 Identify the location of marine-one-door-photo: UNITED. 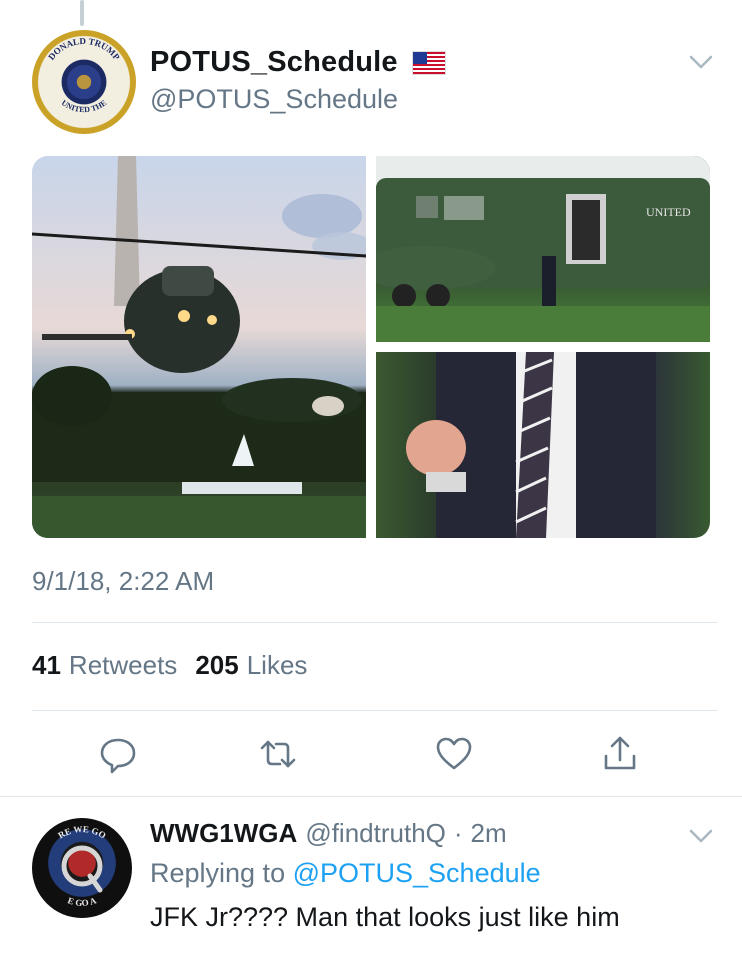
(543, 249).